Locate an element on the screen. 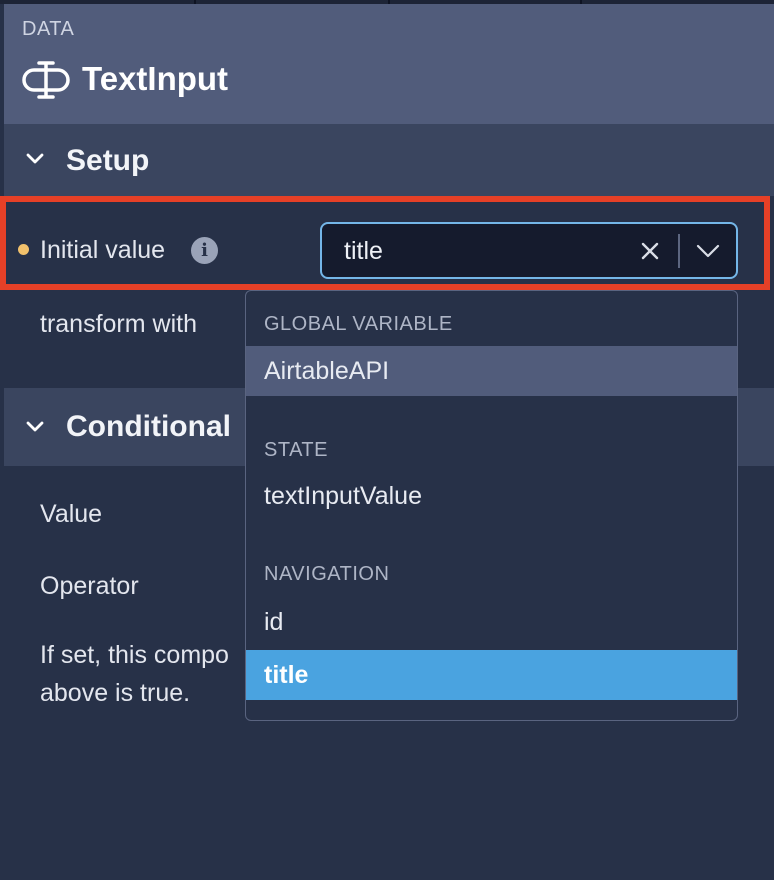  component-header: DATA TextInput is located at coordinates (389, 64).